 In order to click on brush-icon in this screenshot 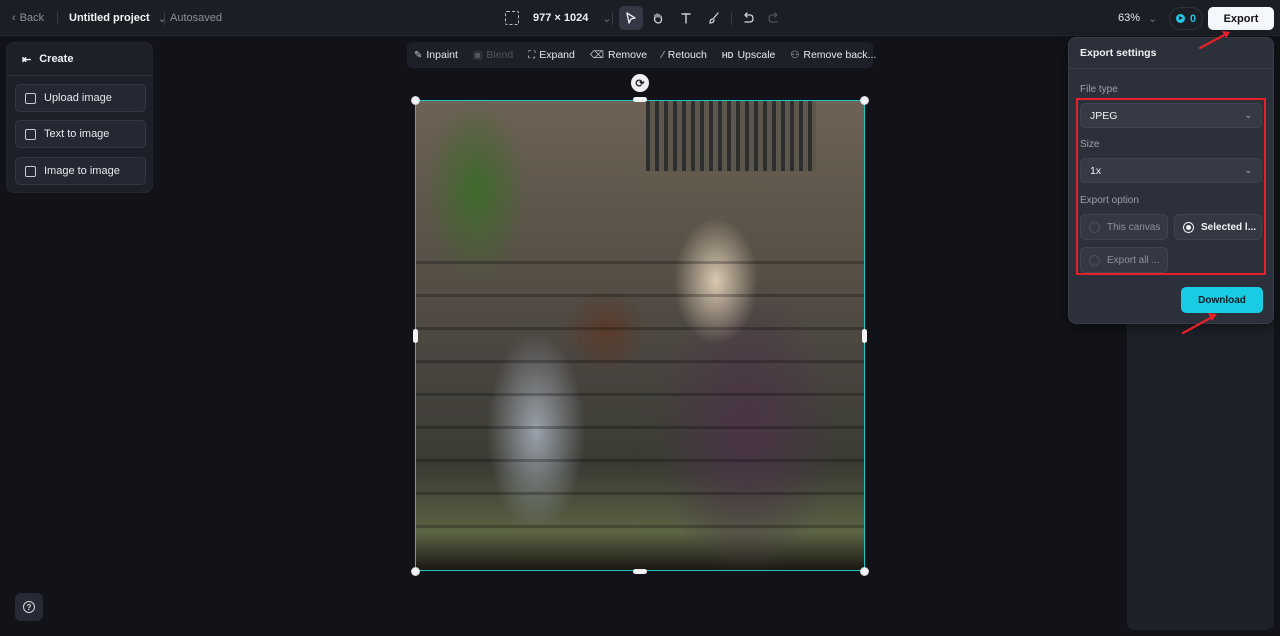, I will do `click(714, 18)`.